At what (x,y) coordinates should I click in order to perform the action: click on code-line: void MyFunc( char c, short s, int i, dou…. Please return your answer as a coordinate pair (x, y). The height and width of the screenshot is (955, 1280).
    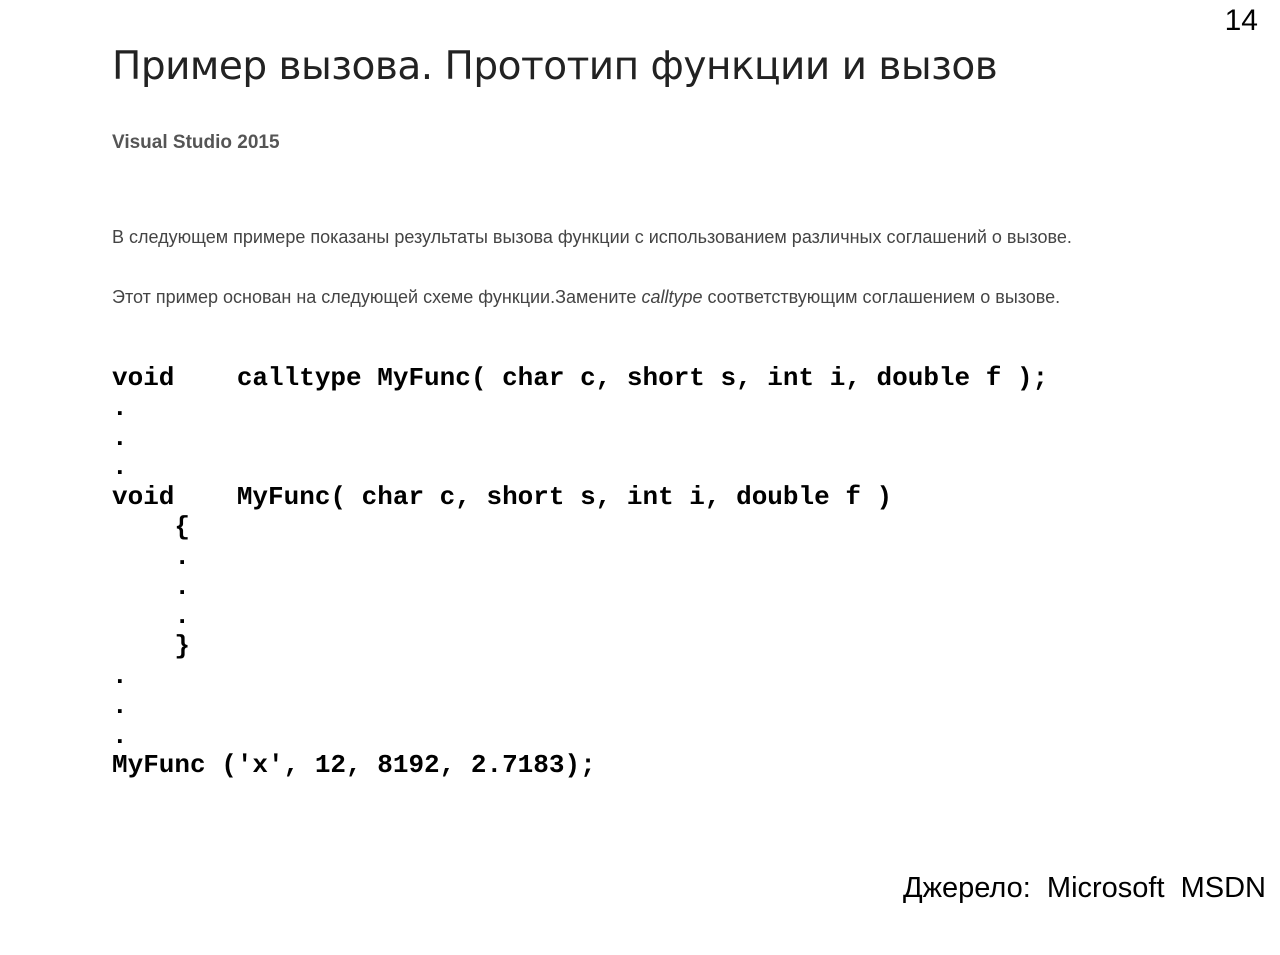
    Looking at the image, I should click on (502, 497).